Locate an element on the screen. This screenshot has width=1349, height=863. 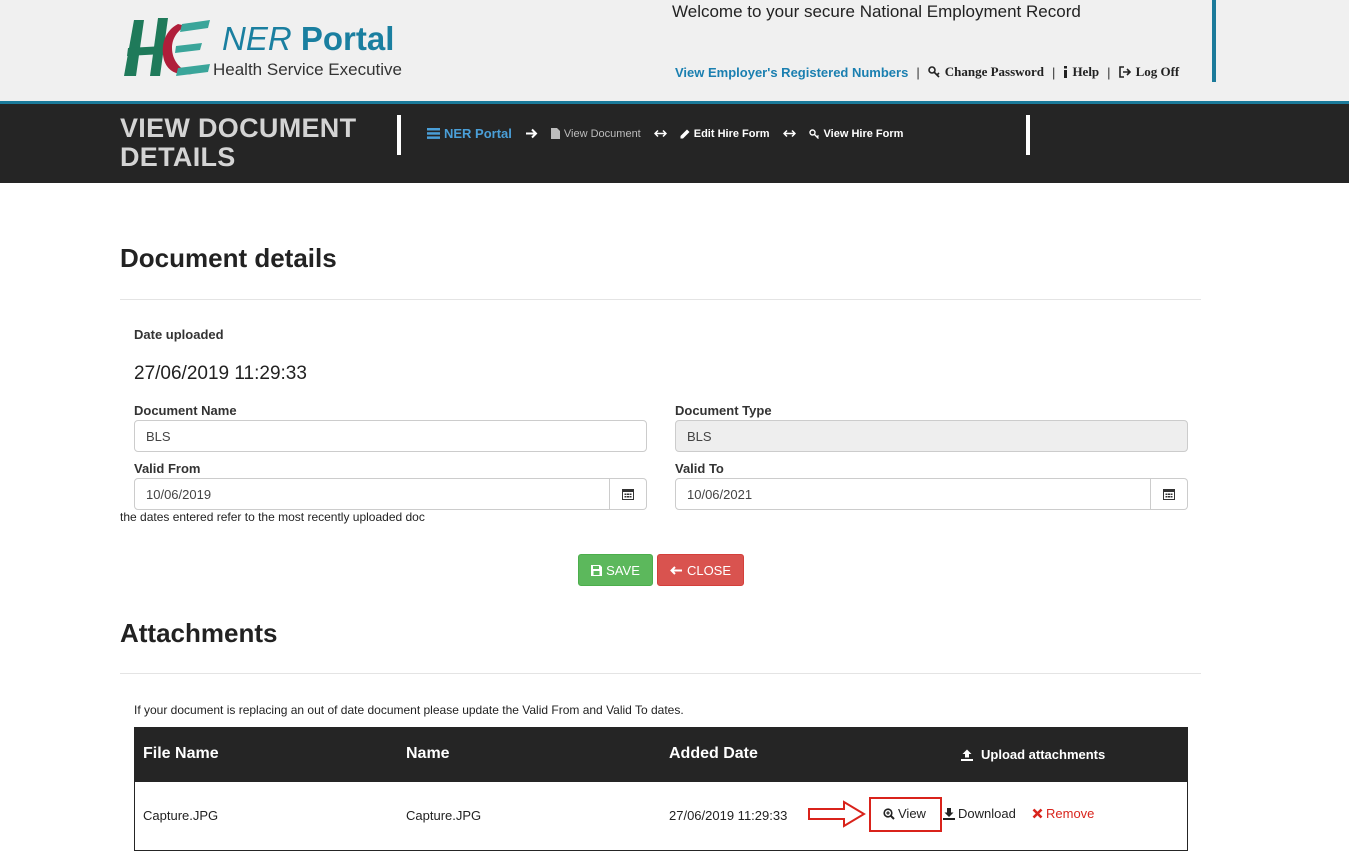
upload-attachments-label: Upload attachments is located at coordinates (1043, 754).